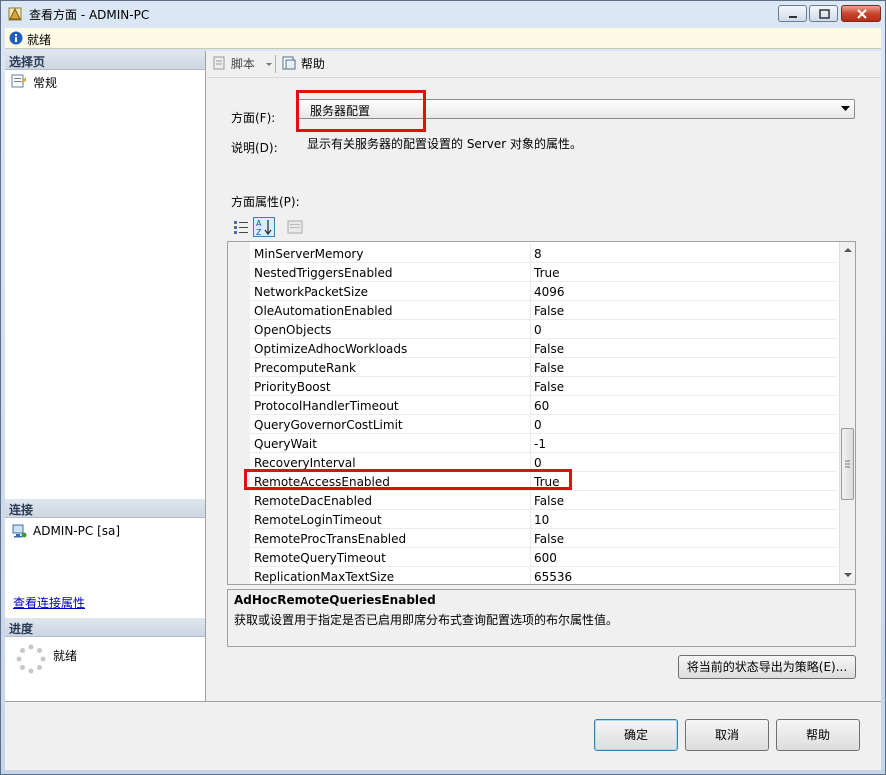  I want to click on cancel-label: 取消, so click(726, 735).